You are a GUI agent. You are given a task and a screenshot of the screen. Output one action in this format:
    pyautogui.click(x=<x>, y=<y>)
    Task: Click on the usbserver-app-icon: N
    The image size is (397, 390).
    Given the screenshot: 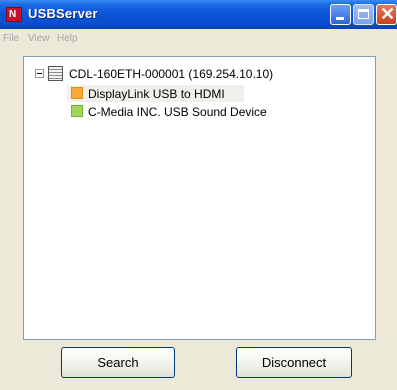 What is the action you would take?
    pyautogui.click(x=14, y=14)
    